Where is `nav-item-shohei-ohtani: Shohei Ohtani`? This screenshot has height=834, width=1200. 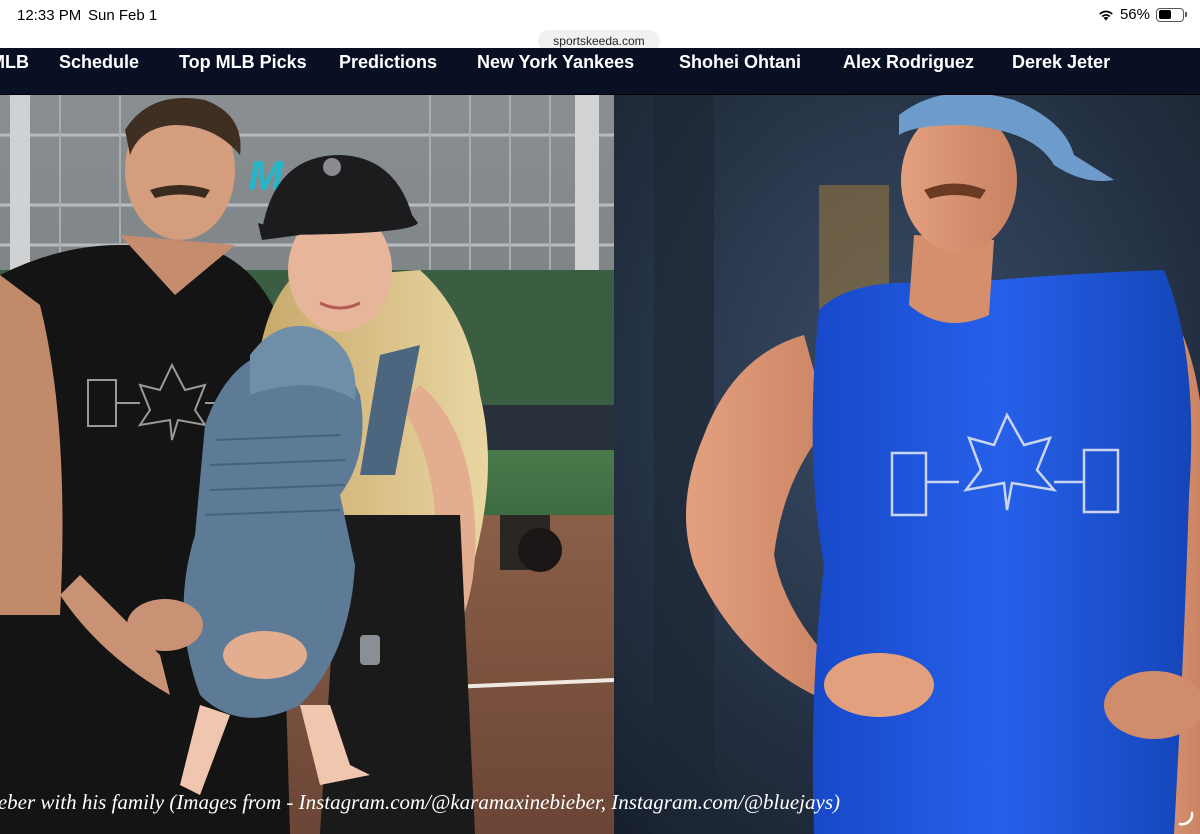
nav-item-shohei-ohtani: Shohei Ohtani is located at coordinates (740, 62).